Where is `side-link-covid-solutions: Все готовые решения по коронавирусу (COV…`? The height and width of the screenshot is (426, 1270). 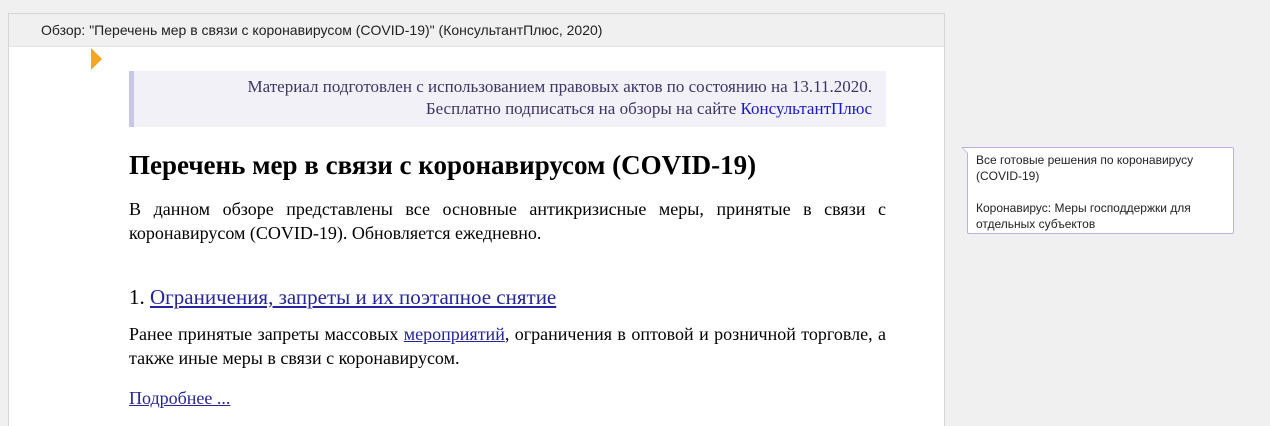 side-link-covid-solutions: Все готовые решения по коронавирусу (COV… is located at coordinates (1100, 168).